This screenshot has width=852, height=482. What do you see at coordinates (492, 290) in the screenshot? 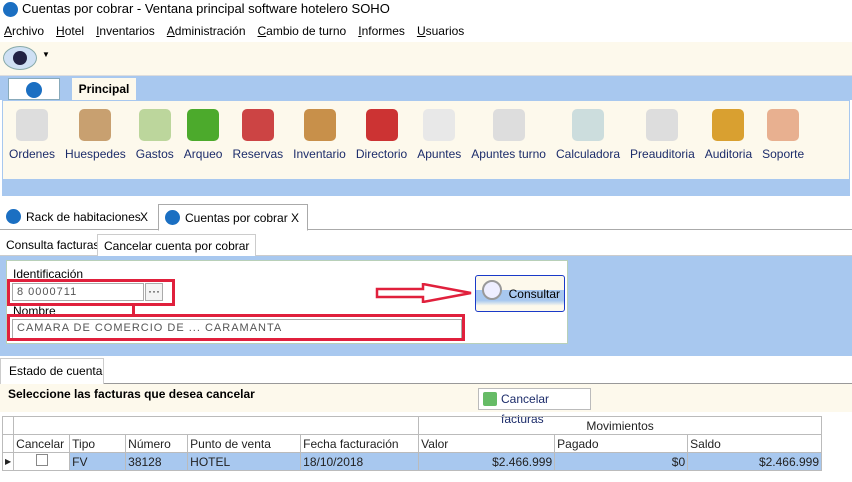
I see `magnifier-icon` at bounding box center [492, 290].